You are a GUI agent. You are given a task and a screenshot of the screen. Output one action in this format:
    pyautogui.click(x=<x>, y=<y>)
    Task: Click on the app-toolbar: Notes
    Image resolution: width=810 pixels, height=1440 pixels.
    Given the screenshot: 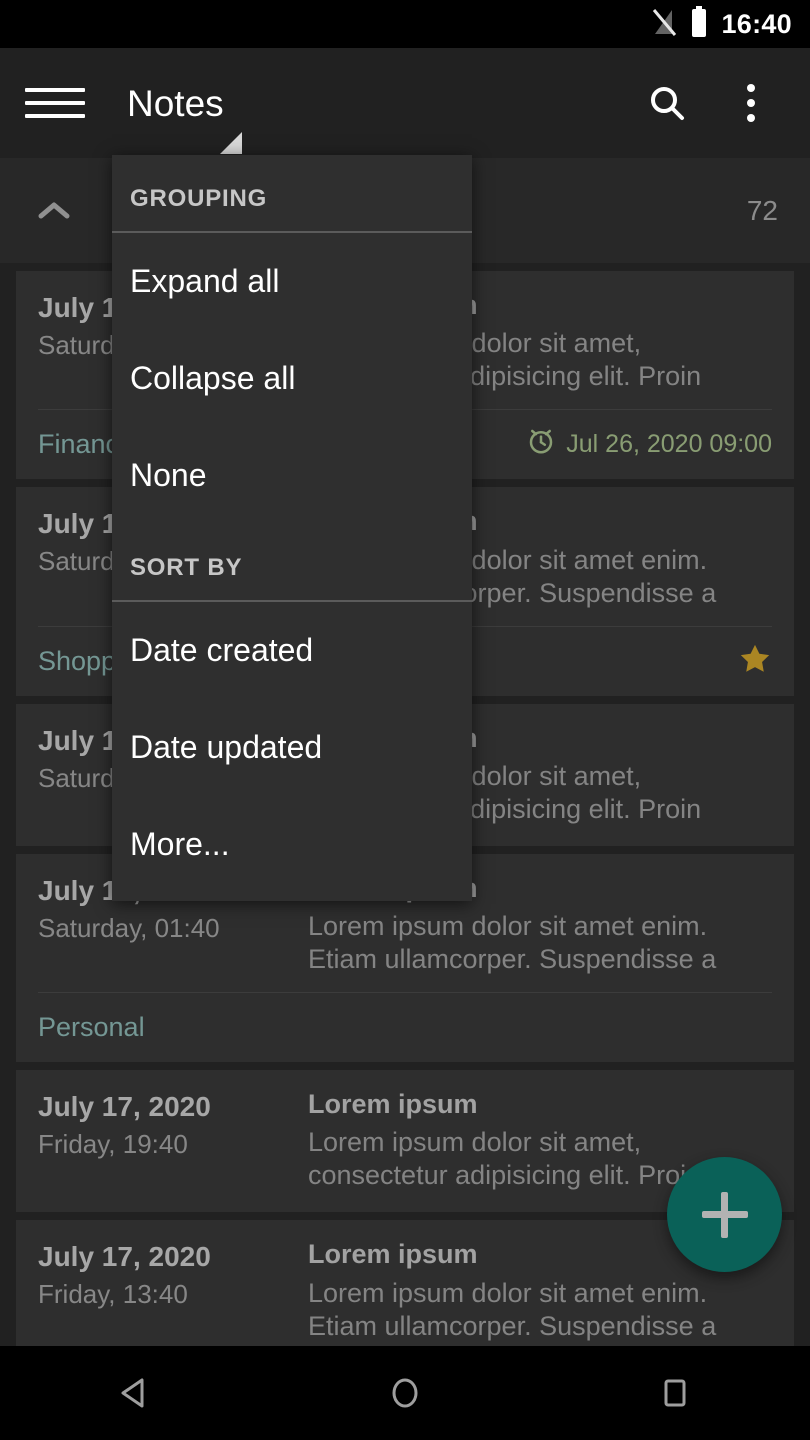 What is the action you would take?
    pyautogui.click(x=405, y=103)
    